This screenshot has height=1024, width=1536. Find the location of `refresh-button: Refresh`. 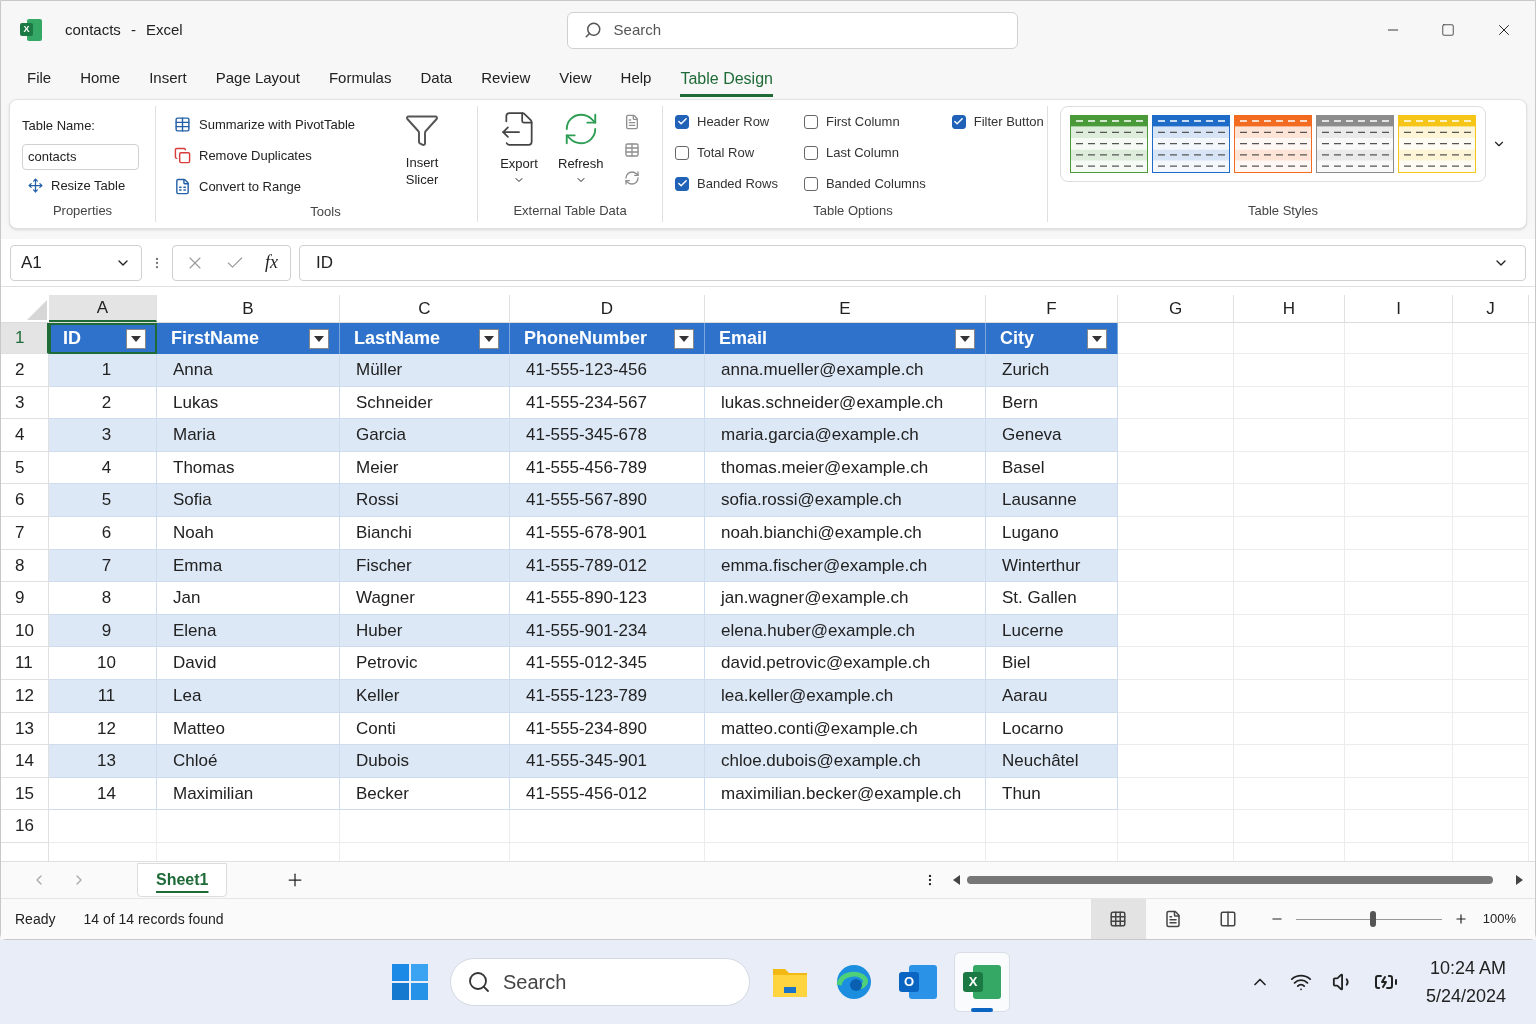

refresh-button: Refresh is located at coordinates (581, 148).